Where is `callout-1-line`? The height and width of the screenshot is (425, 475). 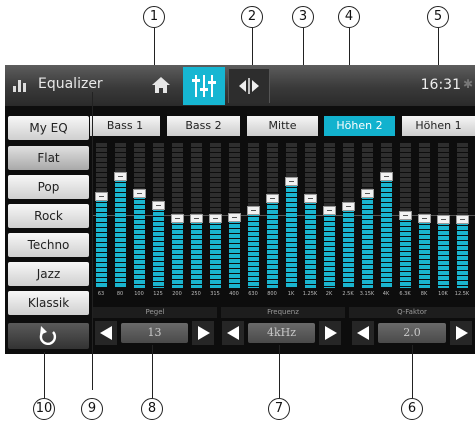 callout-1-line is located at coordinates (154, 49).